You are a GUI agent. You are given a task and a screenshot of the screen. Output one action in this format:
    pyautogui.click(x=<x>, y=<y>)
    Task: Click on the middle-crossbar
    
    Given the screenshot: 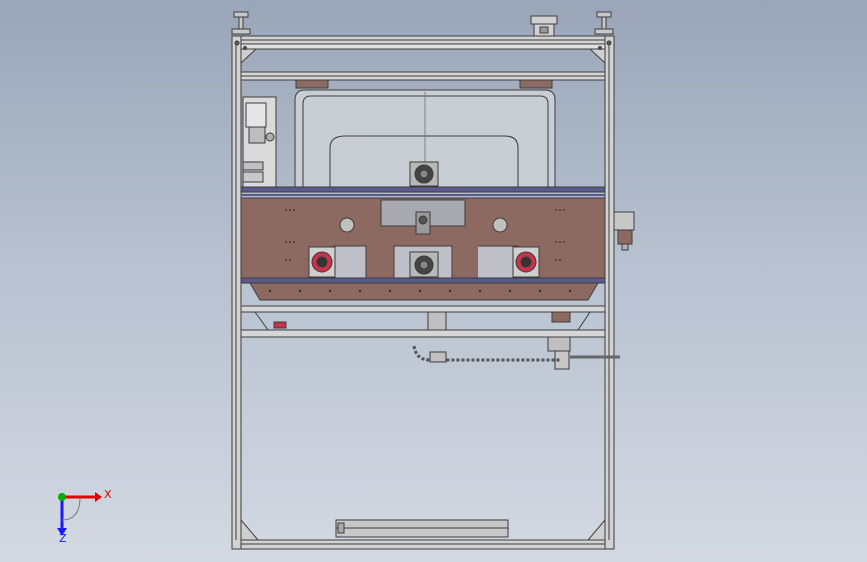 What is the action you would take?
    pyautogui.click(x=423, y=321)
    